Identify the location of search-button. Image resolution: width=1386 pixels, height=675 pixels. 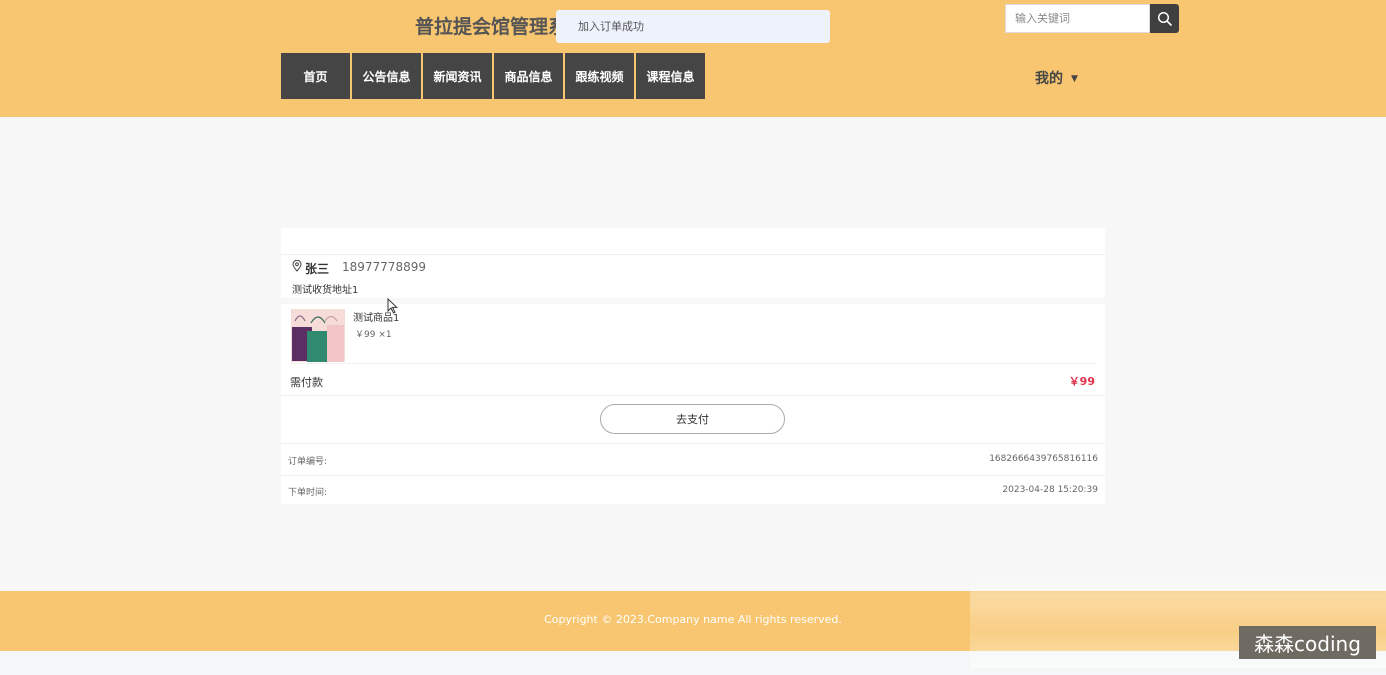
(1164, 18).